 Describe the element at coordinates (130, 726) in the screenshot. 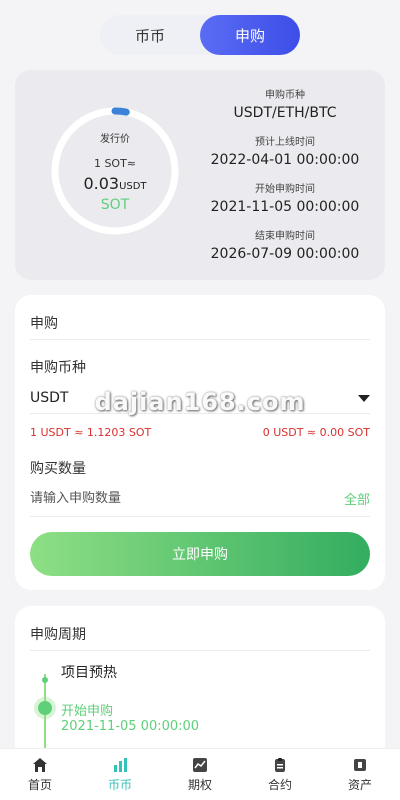

I see `step-start-time: 2021-11-05 00:00:00` at that location.